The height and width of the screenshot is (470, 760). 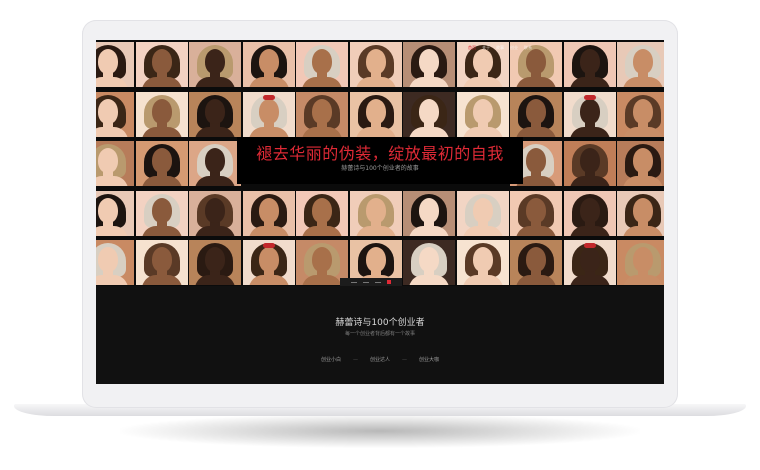 I want to click on top-nav-item: 创业, so click(x=514, y=49).